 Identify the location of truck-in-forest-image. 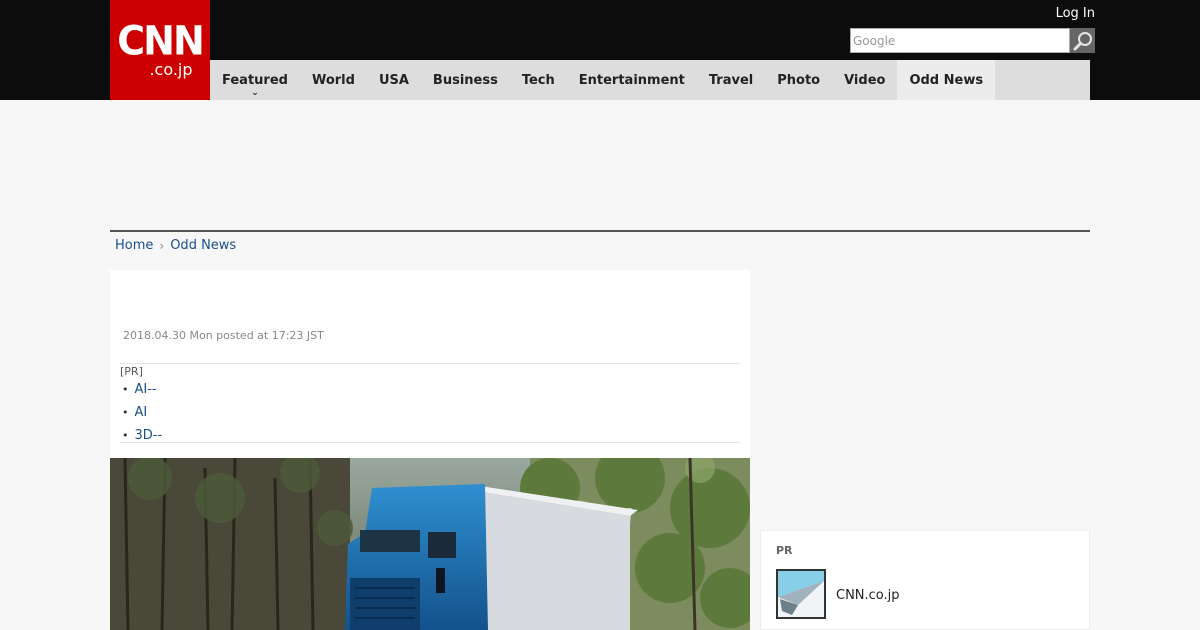
(430, 544).